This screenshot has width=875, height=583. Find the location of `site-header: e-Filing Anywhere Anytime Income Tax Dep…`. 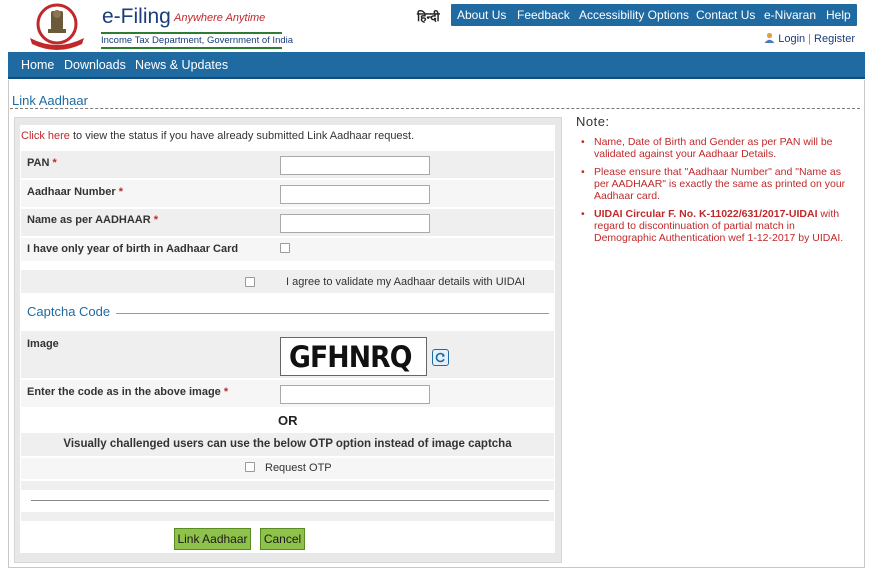

site-header: e-Filing Anywhere Anytime Income Tax Dep… is located at coordinates (437, 26).